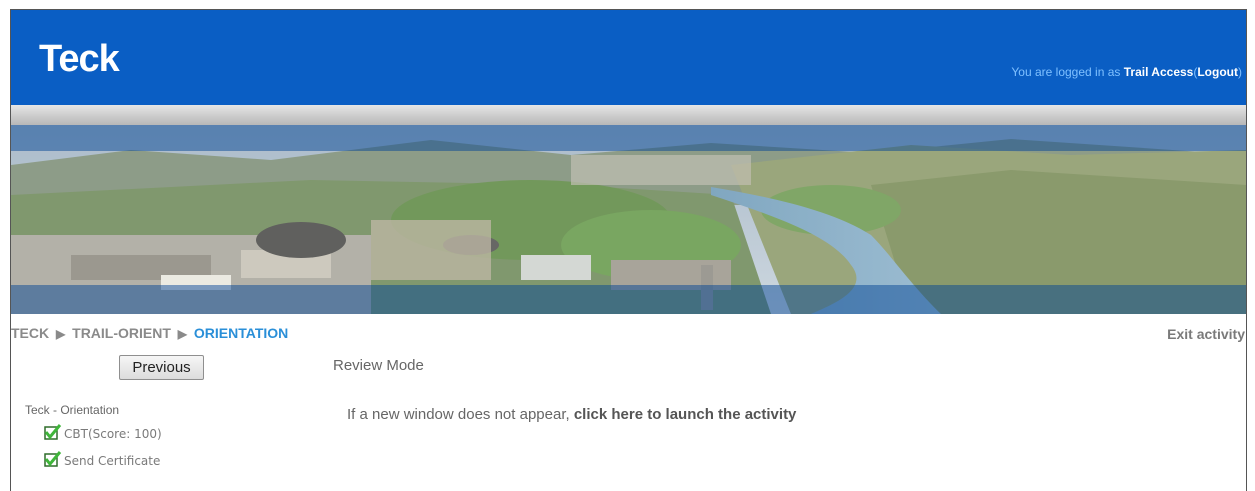 This screenshot has height=491, width=1255. What do you see at coordinates (1206, 334) in the screenshot?
I see `exit-activity-link: Exit activity` at bounding box center [1206, 334].